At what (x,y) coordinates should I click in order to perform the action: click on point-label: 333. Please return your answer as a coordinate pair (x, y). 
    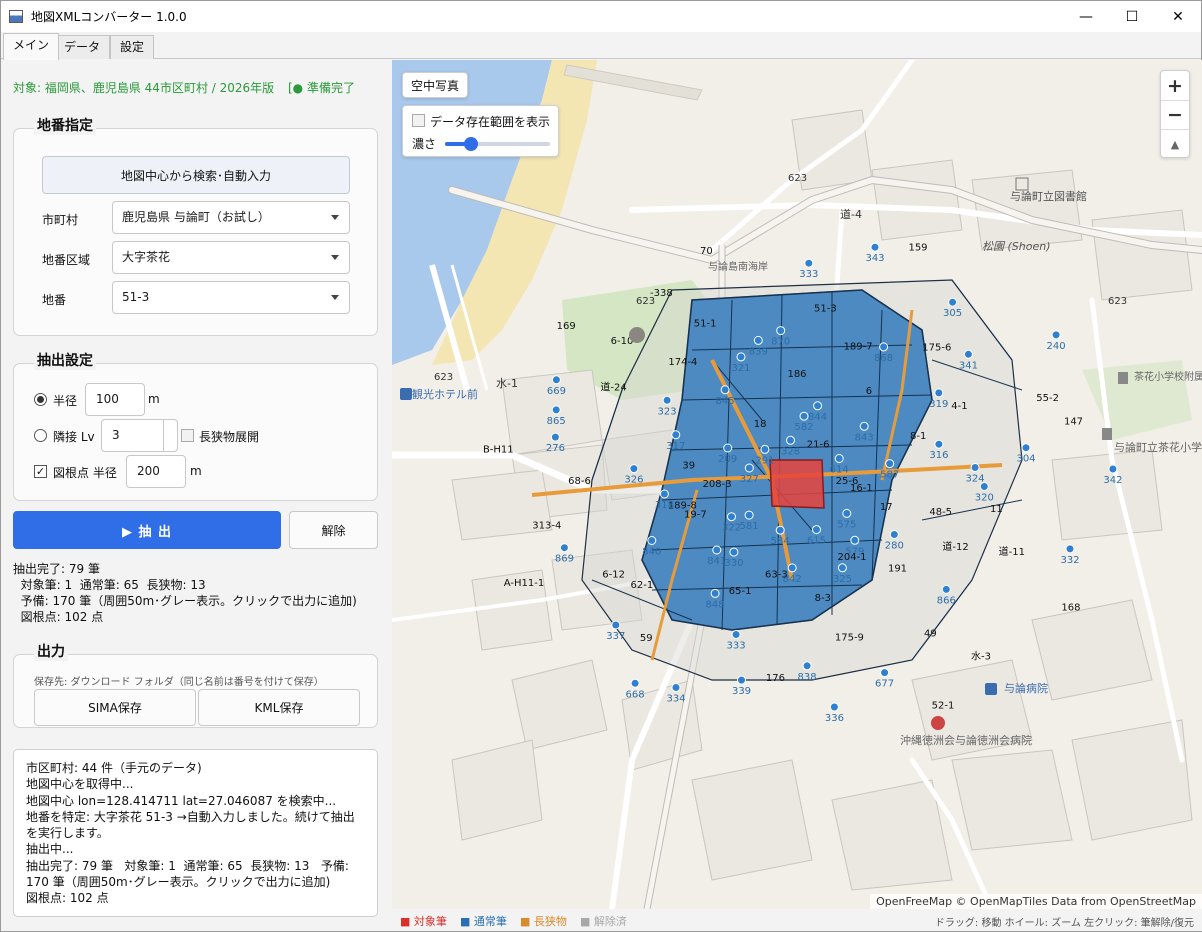
    Looking at the image, I should click on (736, 646).